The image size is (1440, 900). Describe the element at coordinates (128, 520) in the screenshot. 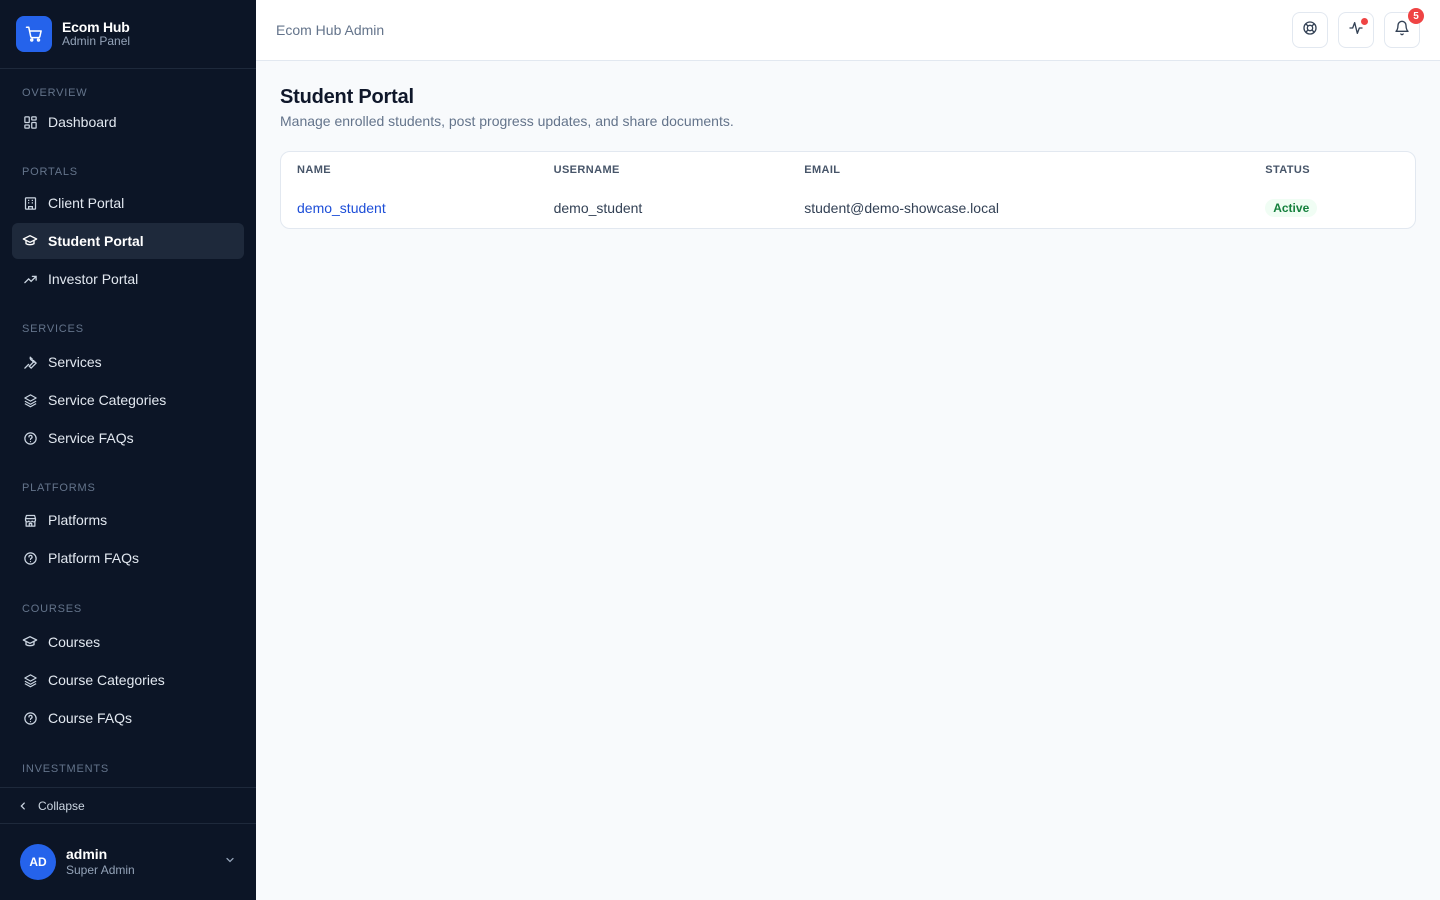

I see `sidebar-item-platforms: Platforms` at that location.